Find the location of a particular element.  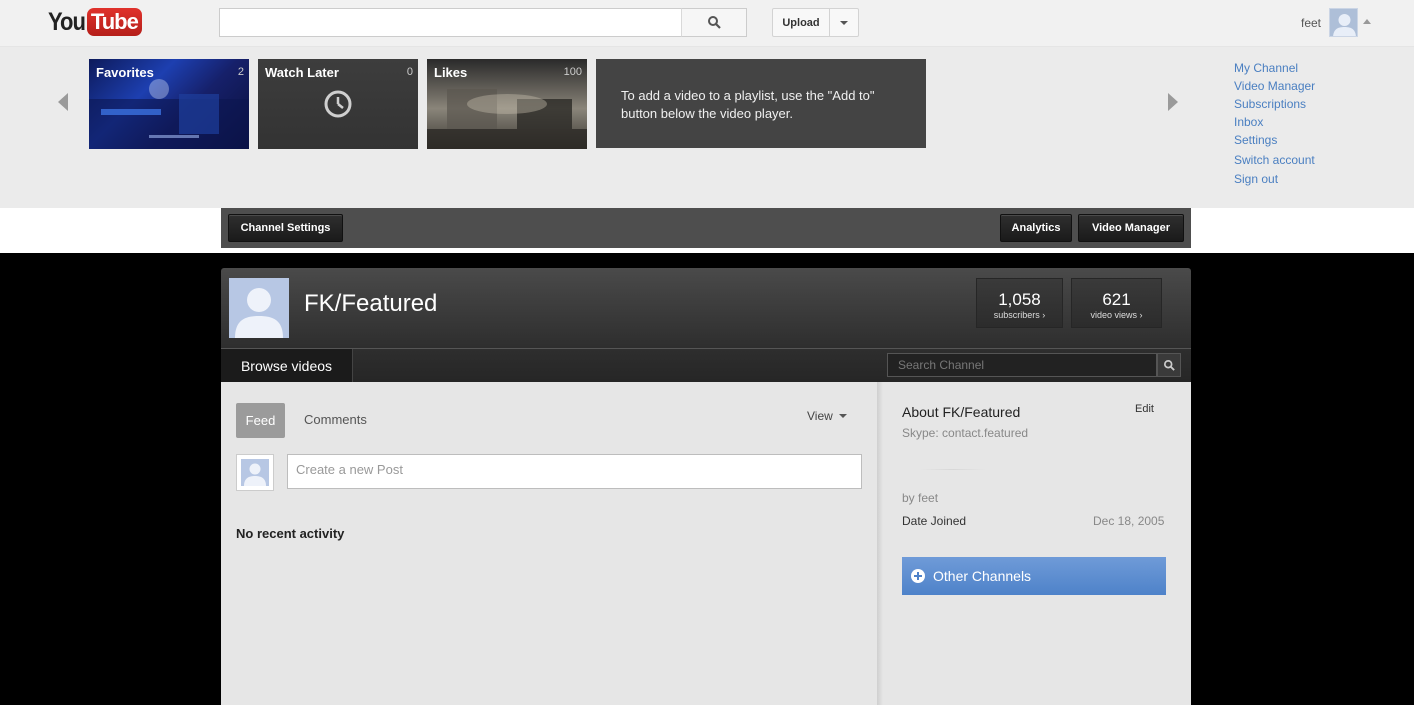

playlist-tile-likes: Likes 100 is located at coordinates (507, 104).